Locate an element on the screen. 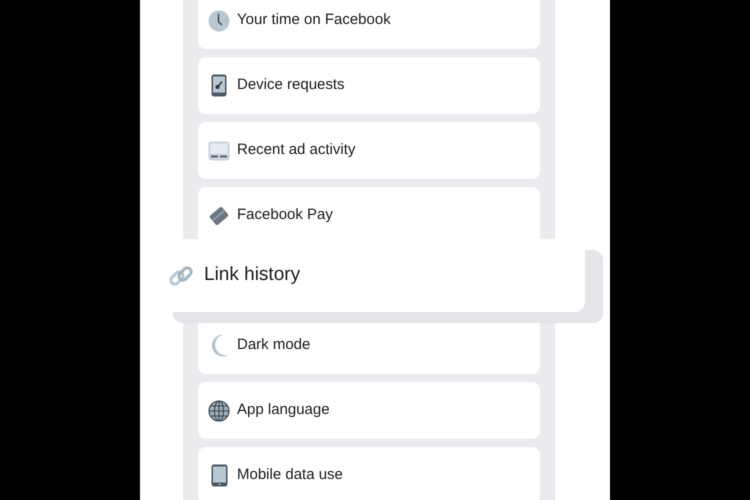 This screenshot has width=750, height=500. tablet-key-icon is located at coordinates (219, 85).